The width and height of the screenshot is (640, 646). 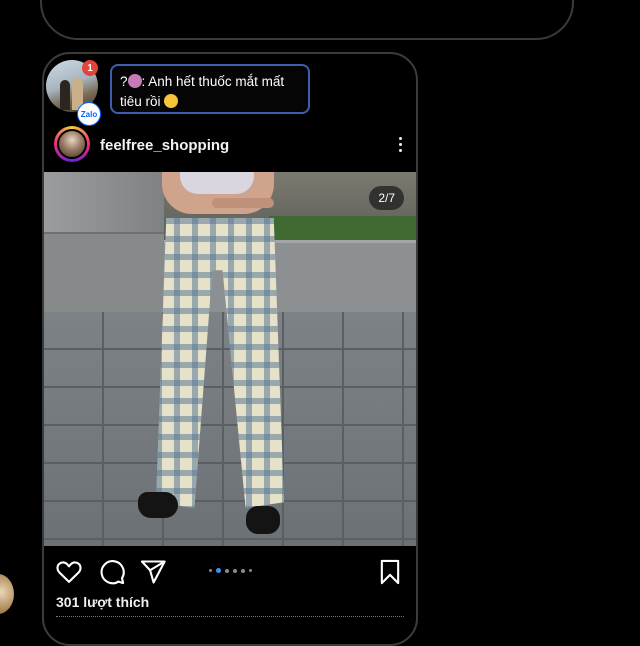 I want to click on comment-icon, so click(x=112, y=572).